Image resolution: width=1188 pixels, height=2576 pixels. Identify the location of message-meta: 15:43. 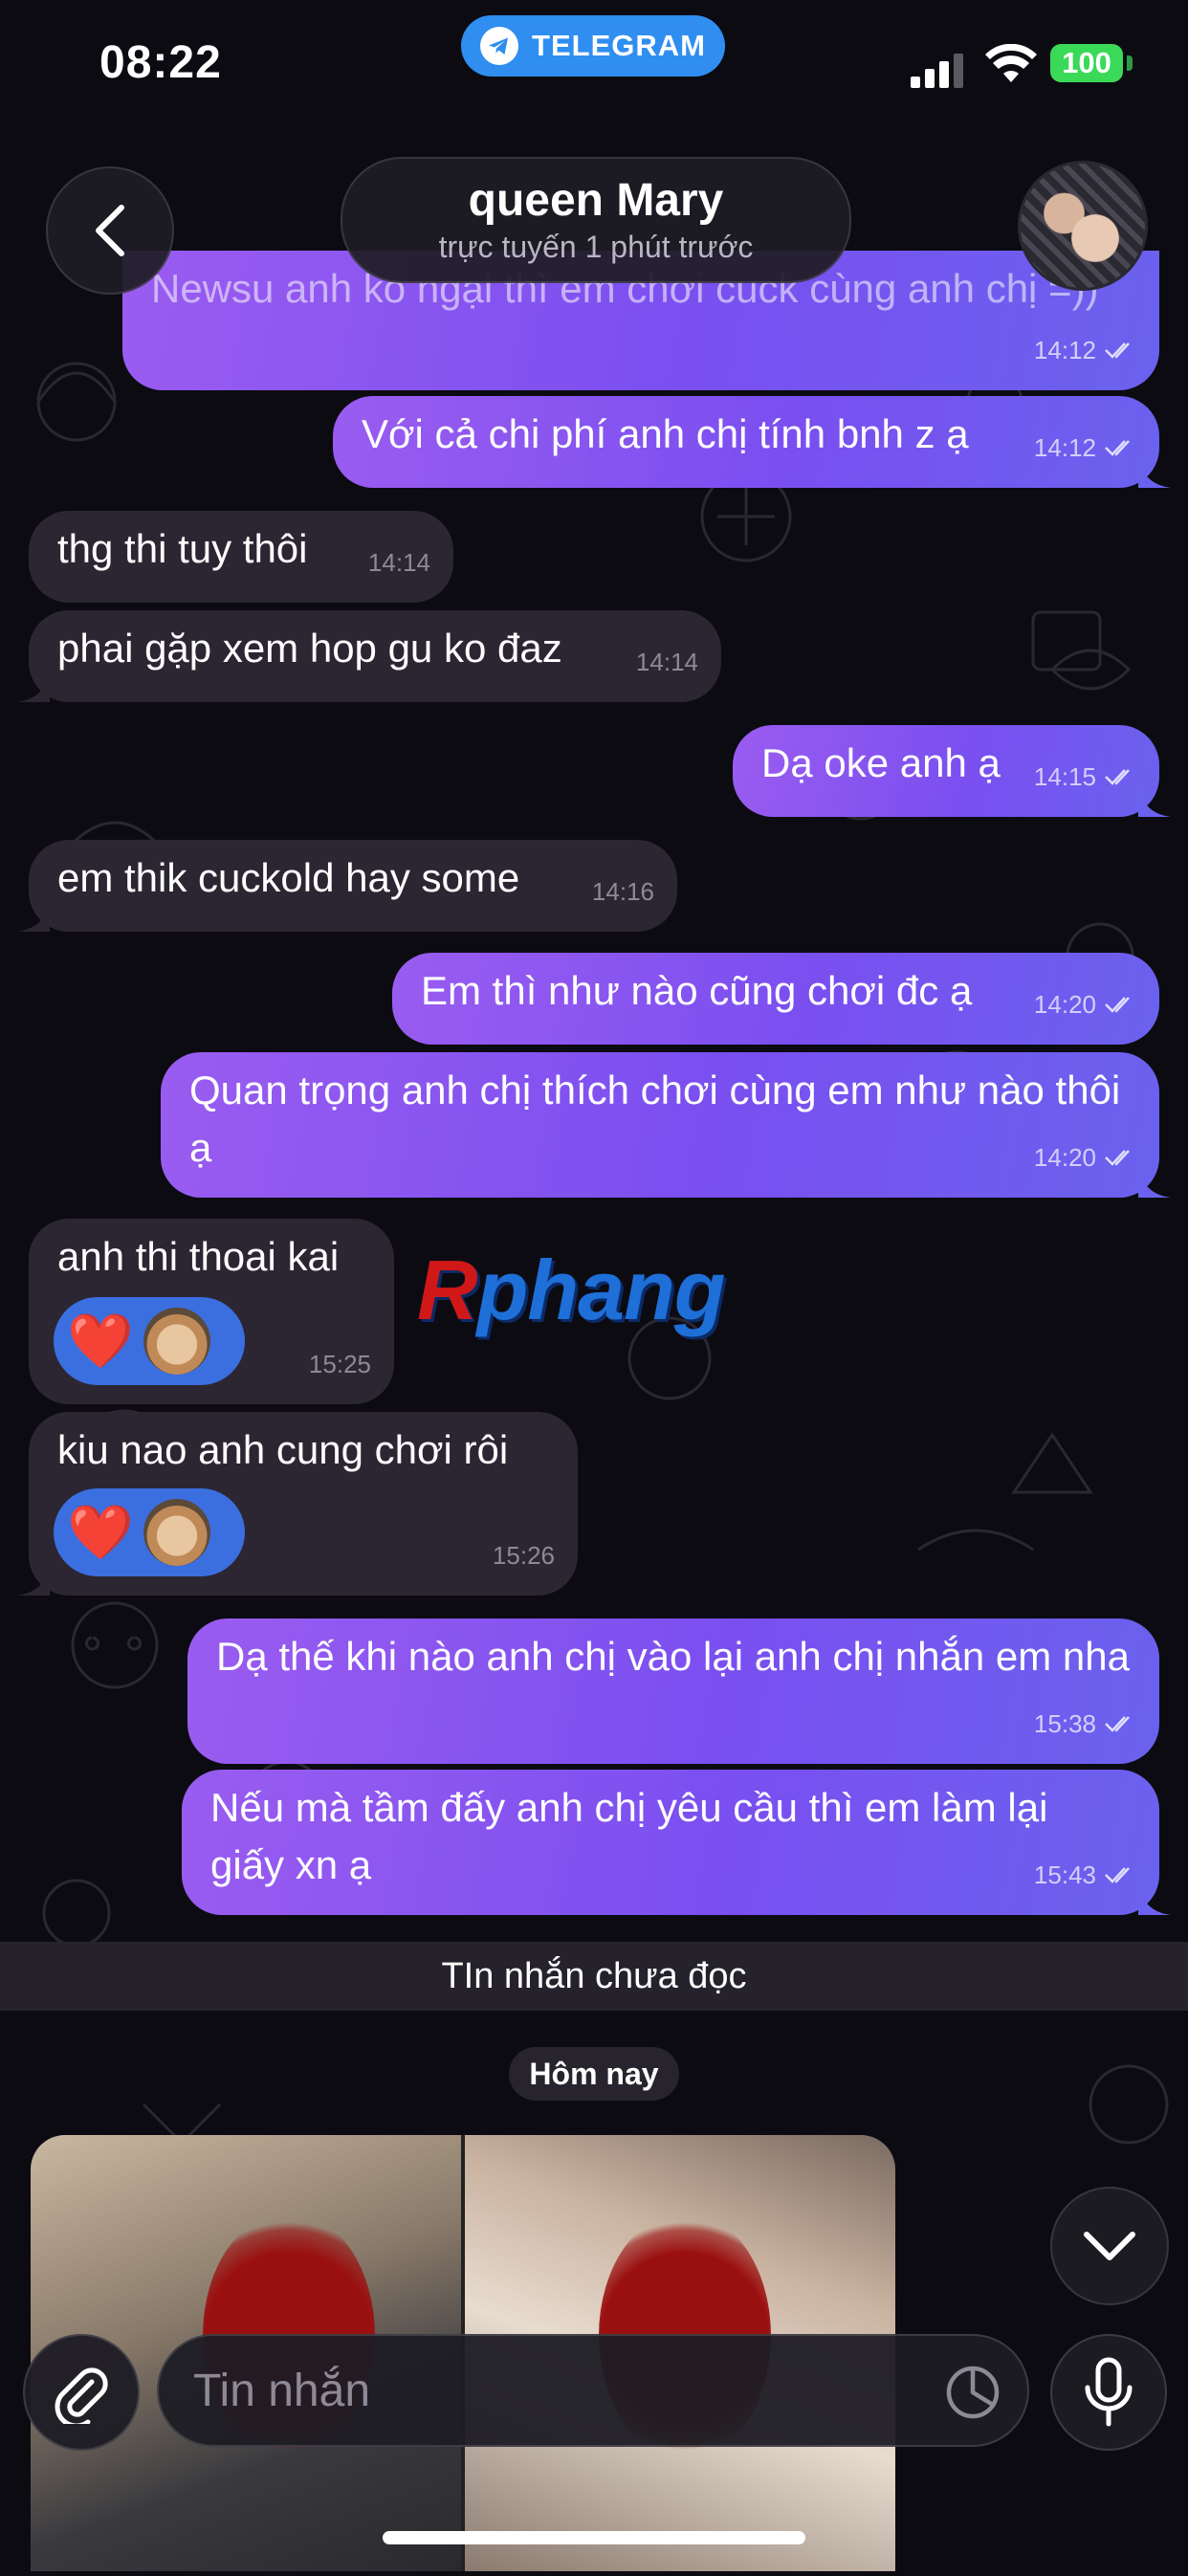
(1085, 1875).